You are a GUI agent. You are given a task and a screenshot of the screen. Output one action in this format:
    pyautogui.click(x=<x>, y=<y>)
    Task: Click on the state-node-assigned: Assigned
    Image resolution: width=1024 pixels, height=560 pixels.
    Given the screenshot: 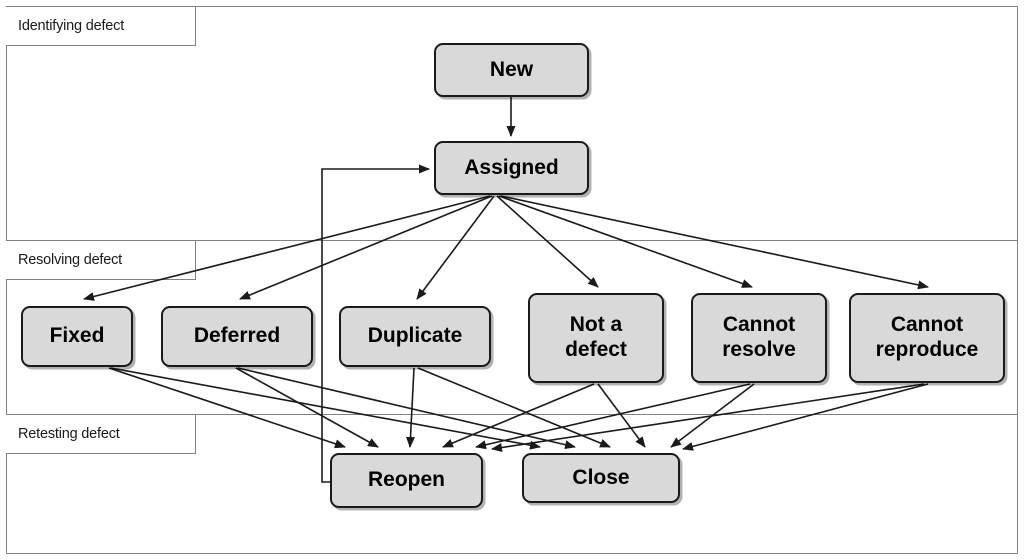 What is the action you would take?
    pyautogui.click(x=511, y=168)
    